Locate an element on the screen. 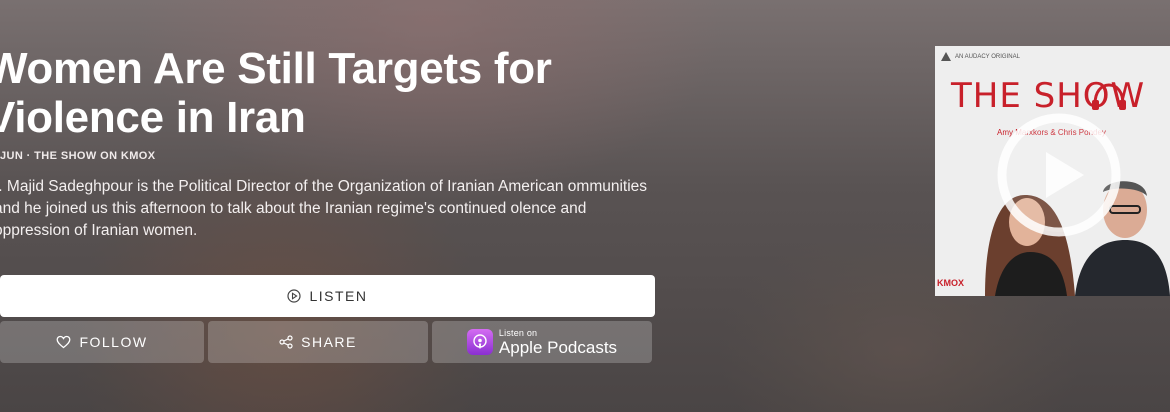  share-button: SHARE is located at coordinates (318, 342).